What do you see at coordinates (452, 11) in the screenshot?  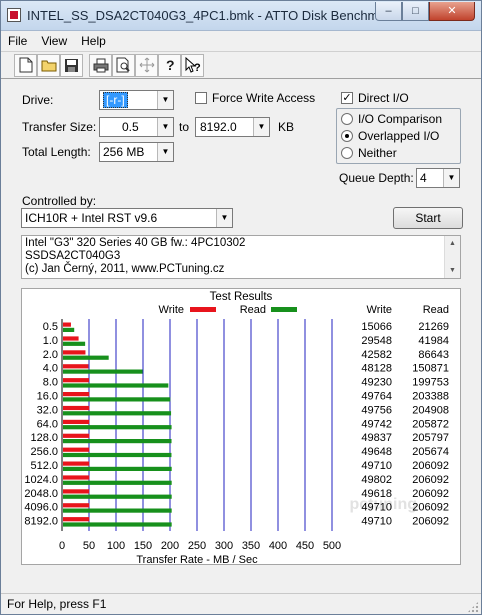 I see `close-button: ✕` at bounding box center [452, 11].